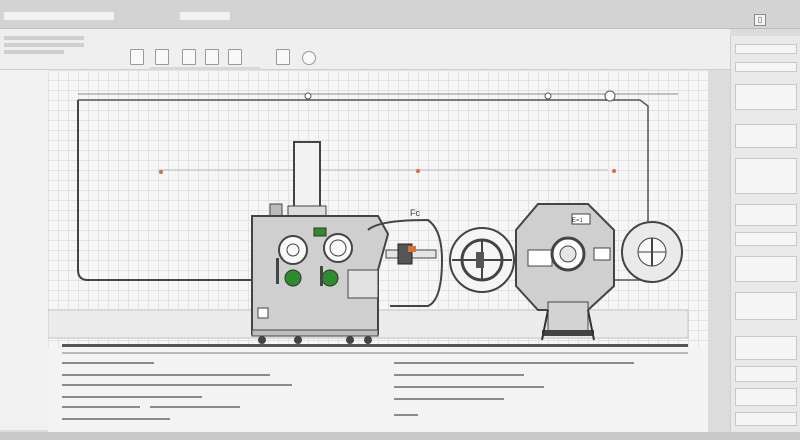 The width and height of the screenshot is (800, 440). Describe the element at coordinates (568, 333) in the screenshot. I see `stand-foot` at that location.